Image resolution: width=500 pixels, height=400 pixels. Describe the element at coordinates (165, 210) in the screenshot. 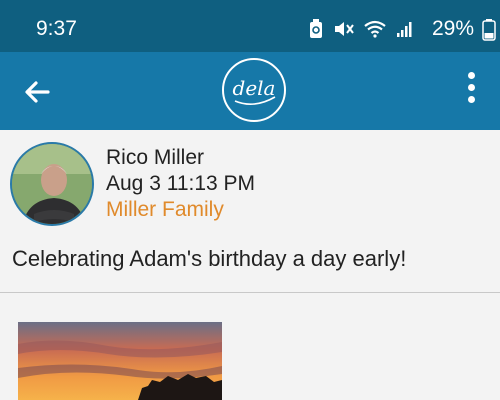

I see `family-group-link: Miller Family` at that location.